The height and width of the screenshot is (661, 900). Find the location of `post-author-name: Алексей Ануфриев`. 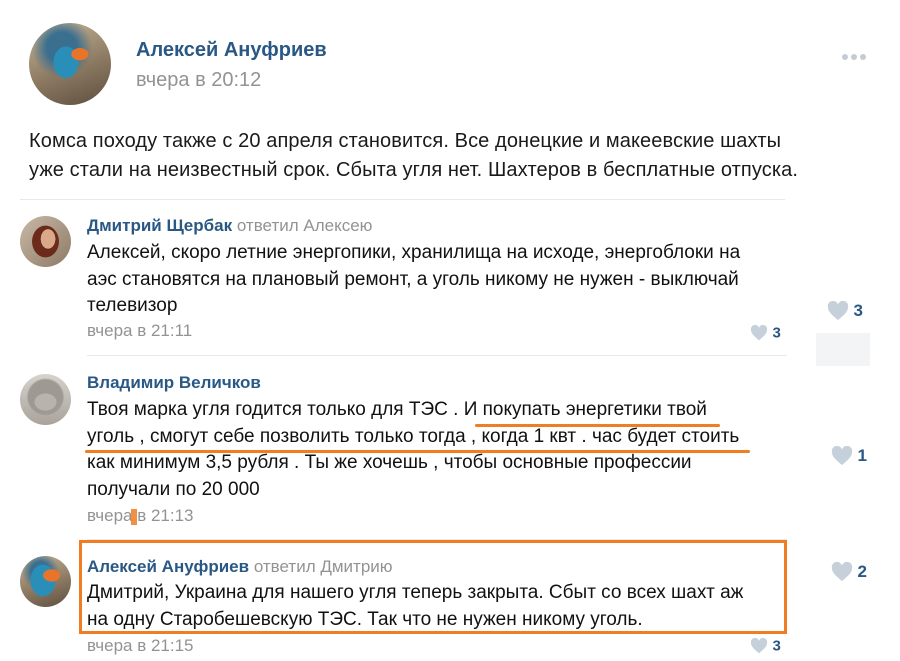

post-author-name: Алексей Ануфриев is located at coordinates (231, 50).